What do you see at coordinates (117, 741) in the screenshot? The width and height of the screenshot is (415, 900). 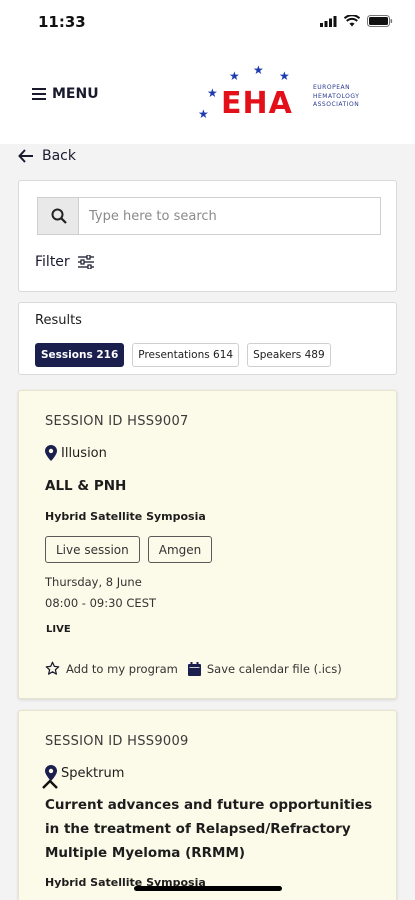 I see `session-id: SESSION ID HSS9009` at bounding box center [117, 741].